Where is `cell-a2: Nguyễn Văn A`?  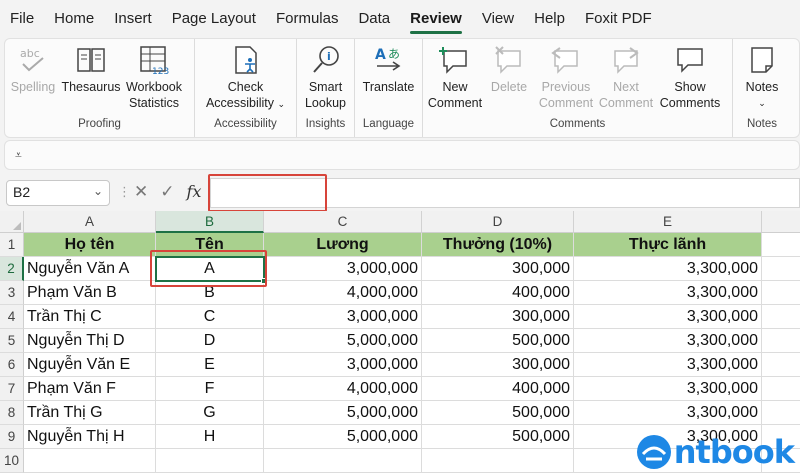 cell-a2: Nguyễn Văn A is located at coordinates (90, 269).